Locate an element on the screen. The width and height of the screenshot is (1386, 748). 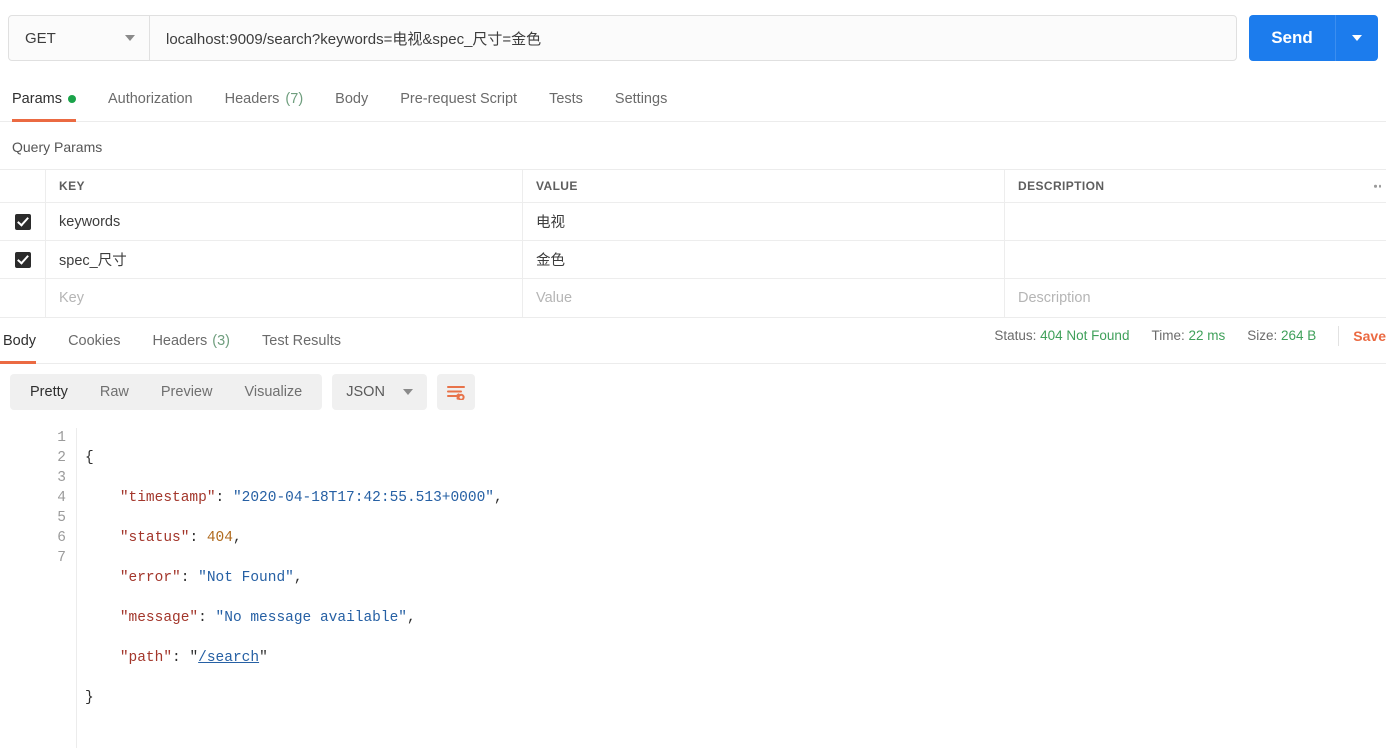
response-tab-headers: Headers (3) is located at coordinates (191, 340).